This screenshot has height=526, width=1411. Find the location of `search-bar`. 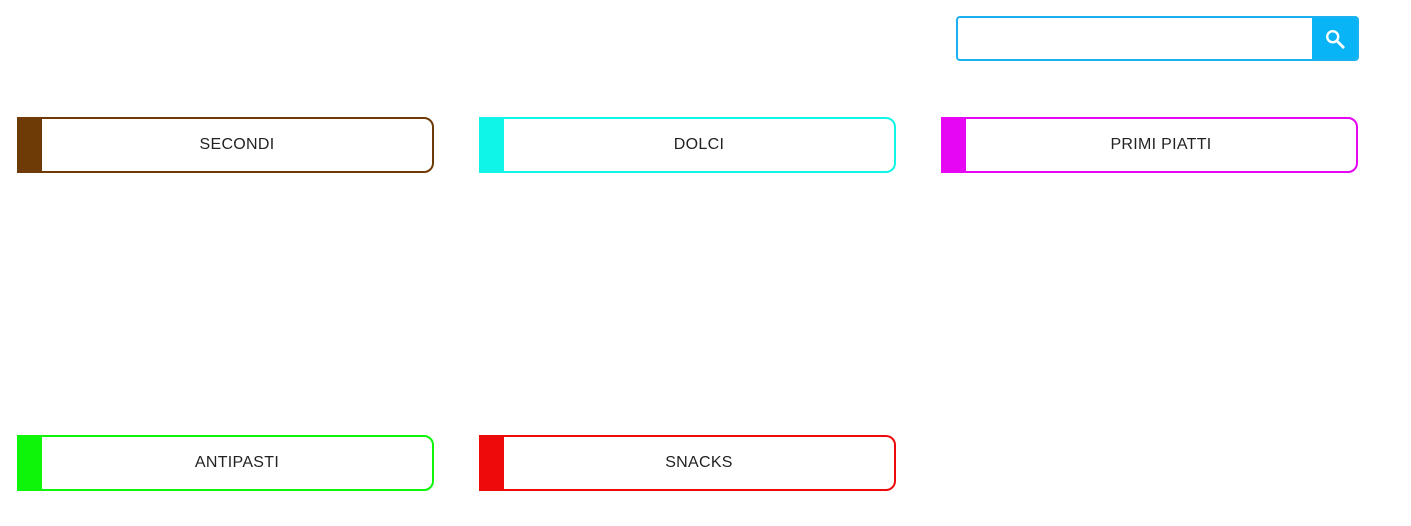

search-bar is located at coordinates (1157, 38).